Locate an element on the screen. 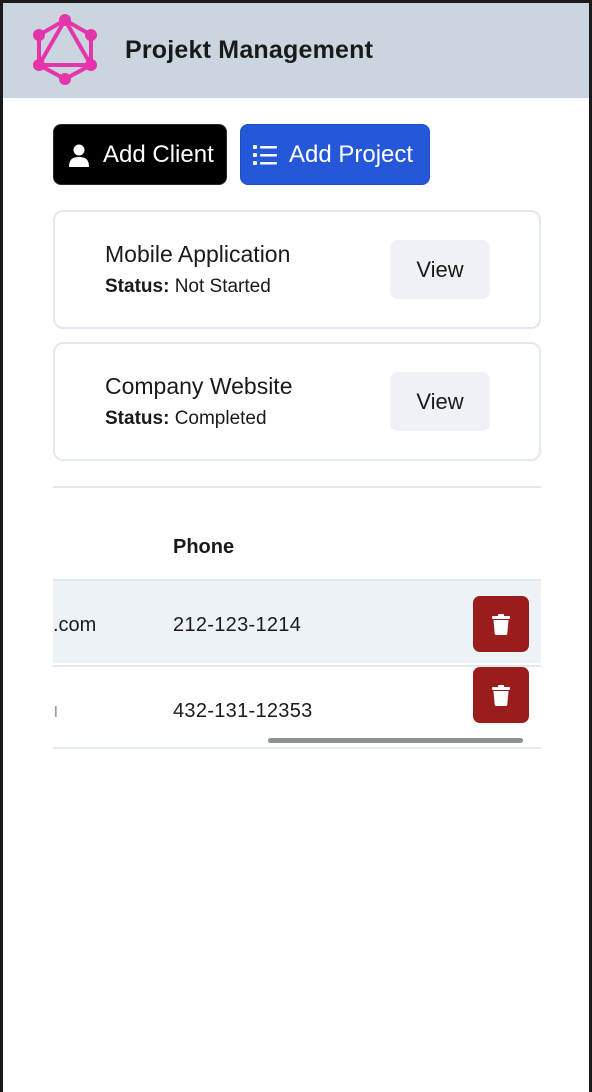  add-client-button: Add Client is located at coordinates (140, 154).